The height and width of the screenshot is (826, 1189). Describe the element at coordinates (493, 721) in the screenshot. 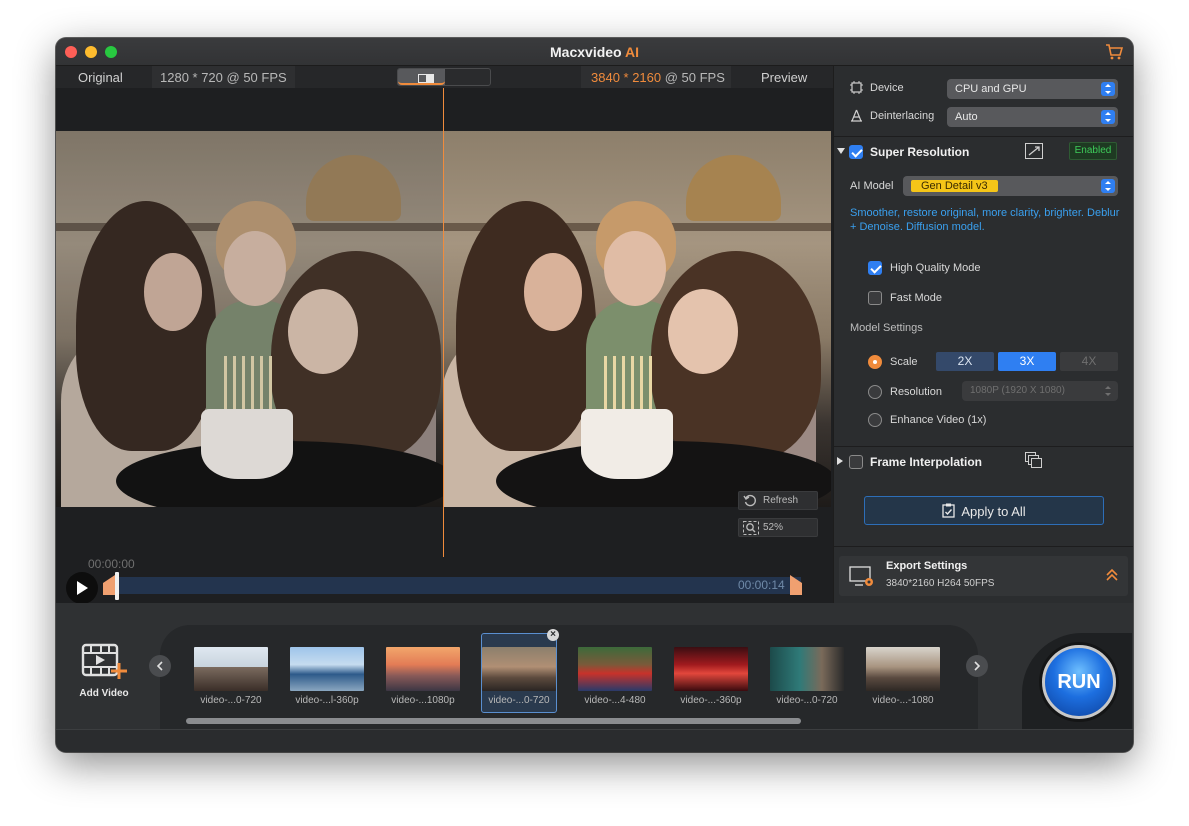

I see `queue-scrollbar` at that location.